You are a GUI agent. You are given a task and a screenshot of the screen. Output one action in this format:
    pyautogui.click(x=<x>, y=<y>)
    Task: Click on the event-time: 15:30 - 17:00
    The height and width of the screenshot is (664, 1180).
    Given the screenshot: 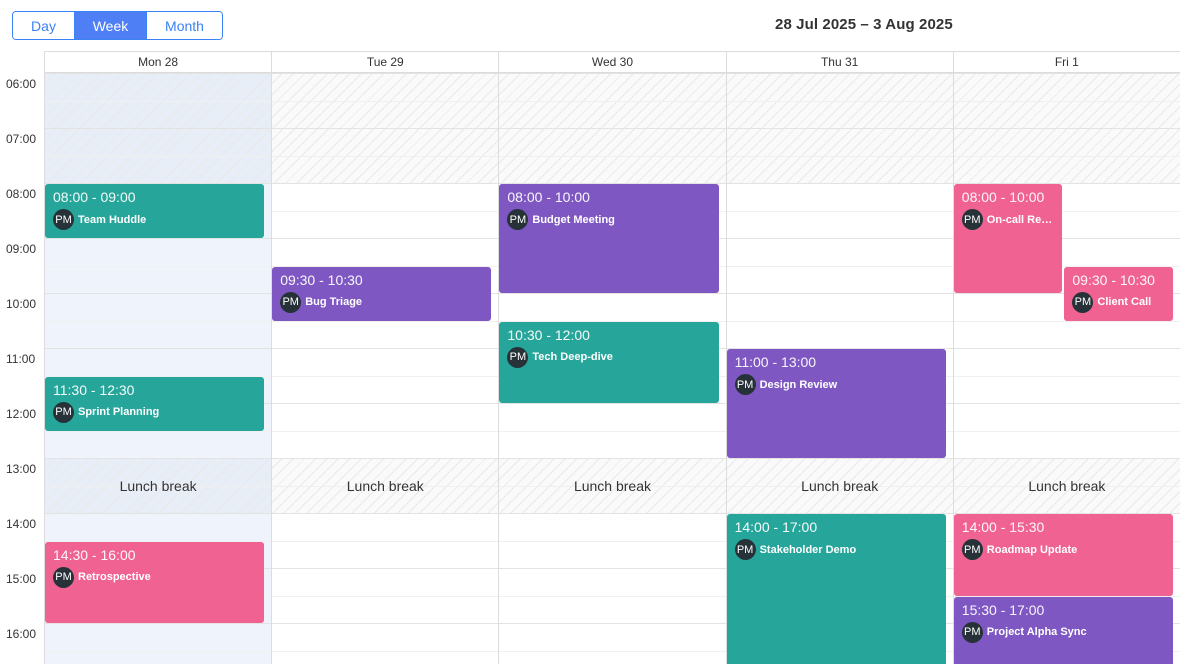 What is the action you would take?
    pyautogui.click(x=1003, y=609)
    